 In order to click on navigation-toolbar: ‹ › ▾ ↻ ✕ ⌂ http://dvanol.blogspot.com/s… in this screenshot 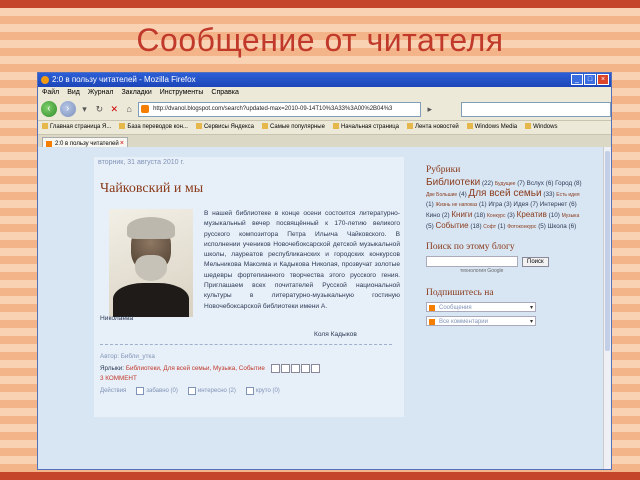, I will do `click(324, 109)`.